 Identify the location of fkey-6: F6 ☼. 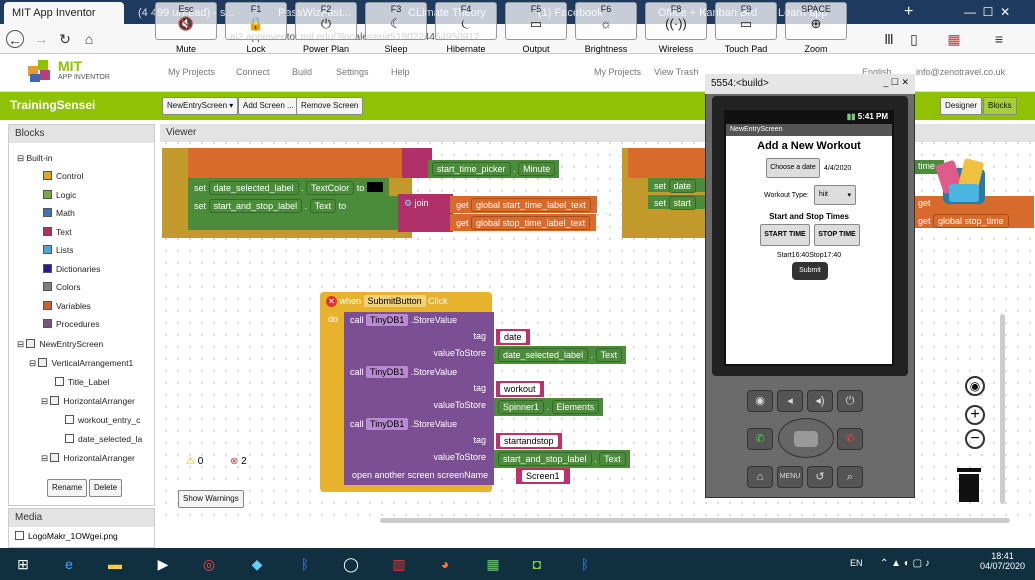
(606, 21).